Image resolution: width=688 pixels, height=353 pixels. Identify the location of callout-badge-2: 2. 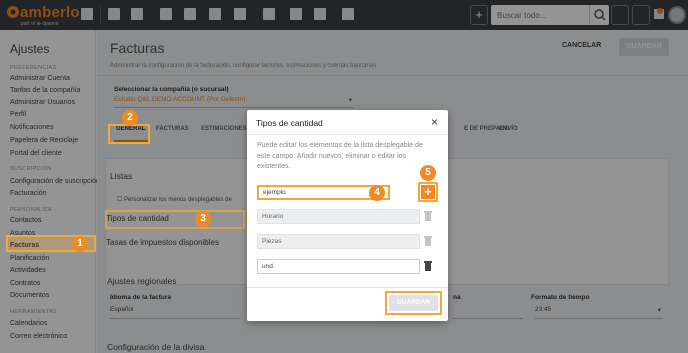
(130, 118).